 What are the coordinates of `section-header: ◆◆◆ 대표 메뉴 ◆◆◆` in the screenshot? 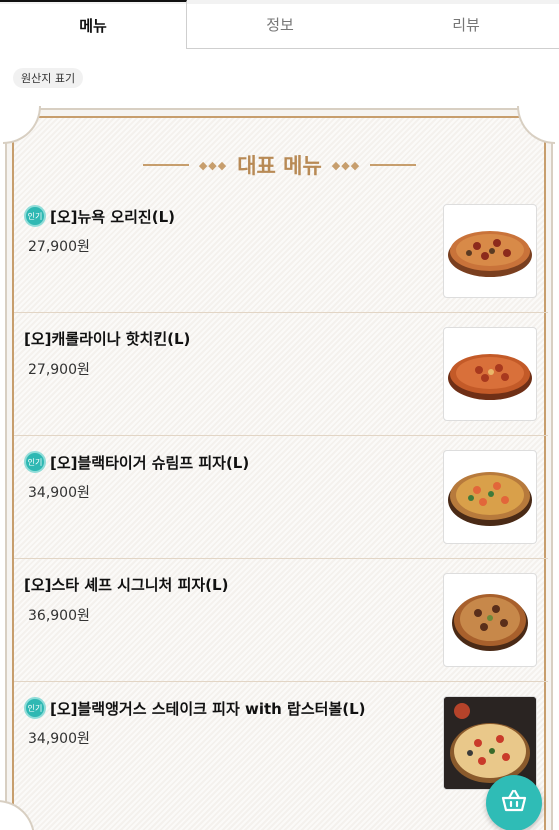 It's located at (279, 165).